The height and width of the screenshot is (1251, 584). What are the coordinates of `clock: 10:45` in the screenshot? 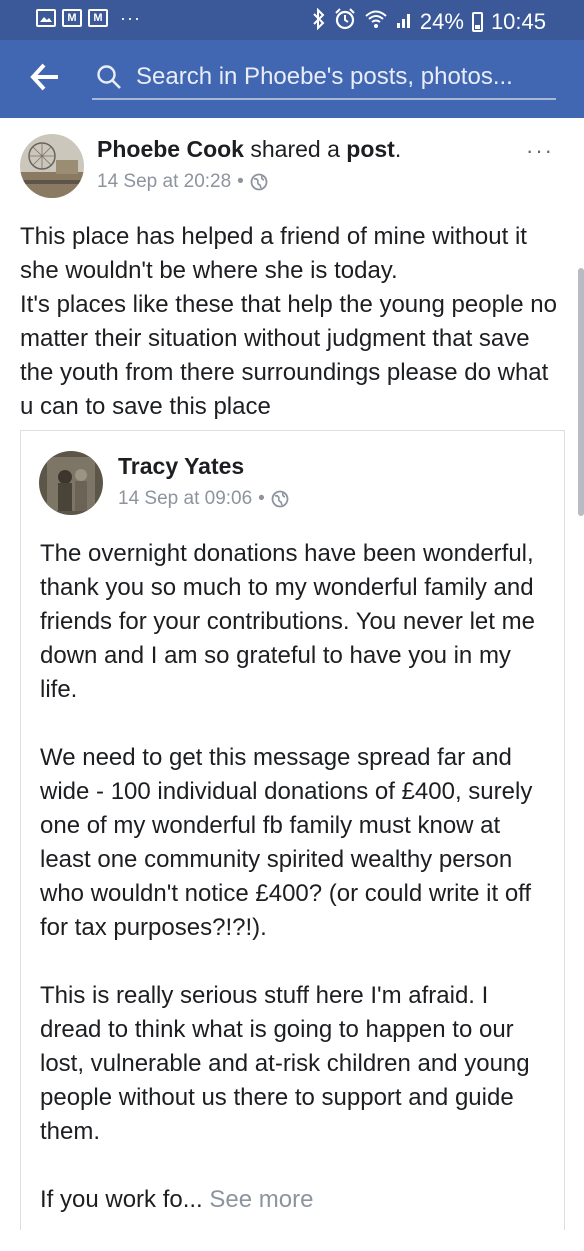 It's located at (518, 21).